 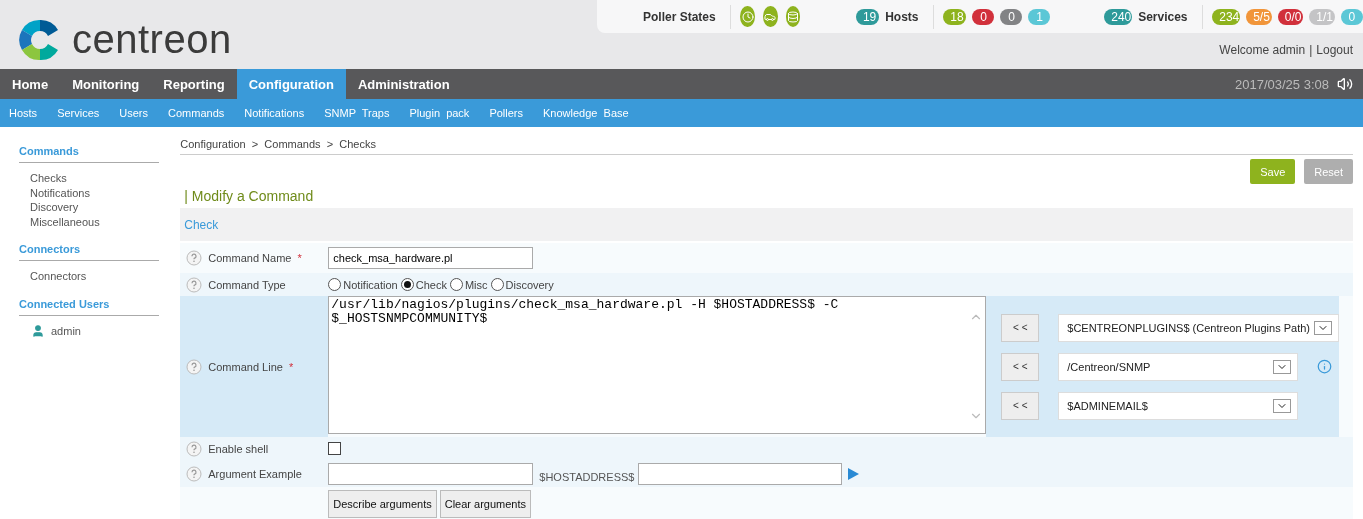 What do you see at coordinates (657, 365) in the screenshot?
I see `command-line-field: /usr/lib/nagios/plugins/check_msa_hardware.pl -H $HOSTADDRESS$ -C $_HOSTSNMPCOMMUNITY$` at bounding box center [657, 365].